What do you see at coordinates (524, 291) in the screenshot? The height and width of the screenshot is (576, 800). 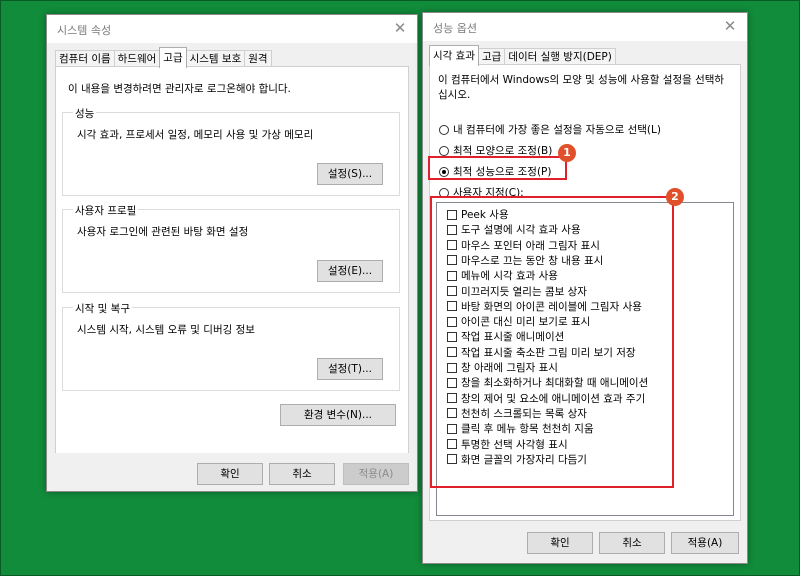 I see `effect-label: 미끄러지듯 열리는 콤보 상자` at bounding box center [524, 291].